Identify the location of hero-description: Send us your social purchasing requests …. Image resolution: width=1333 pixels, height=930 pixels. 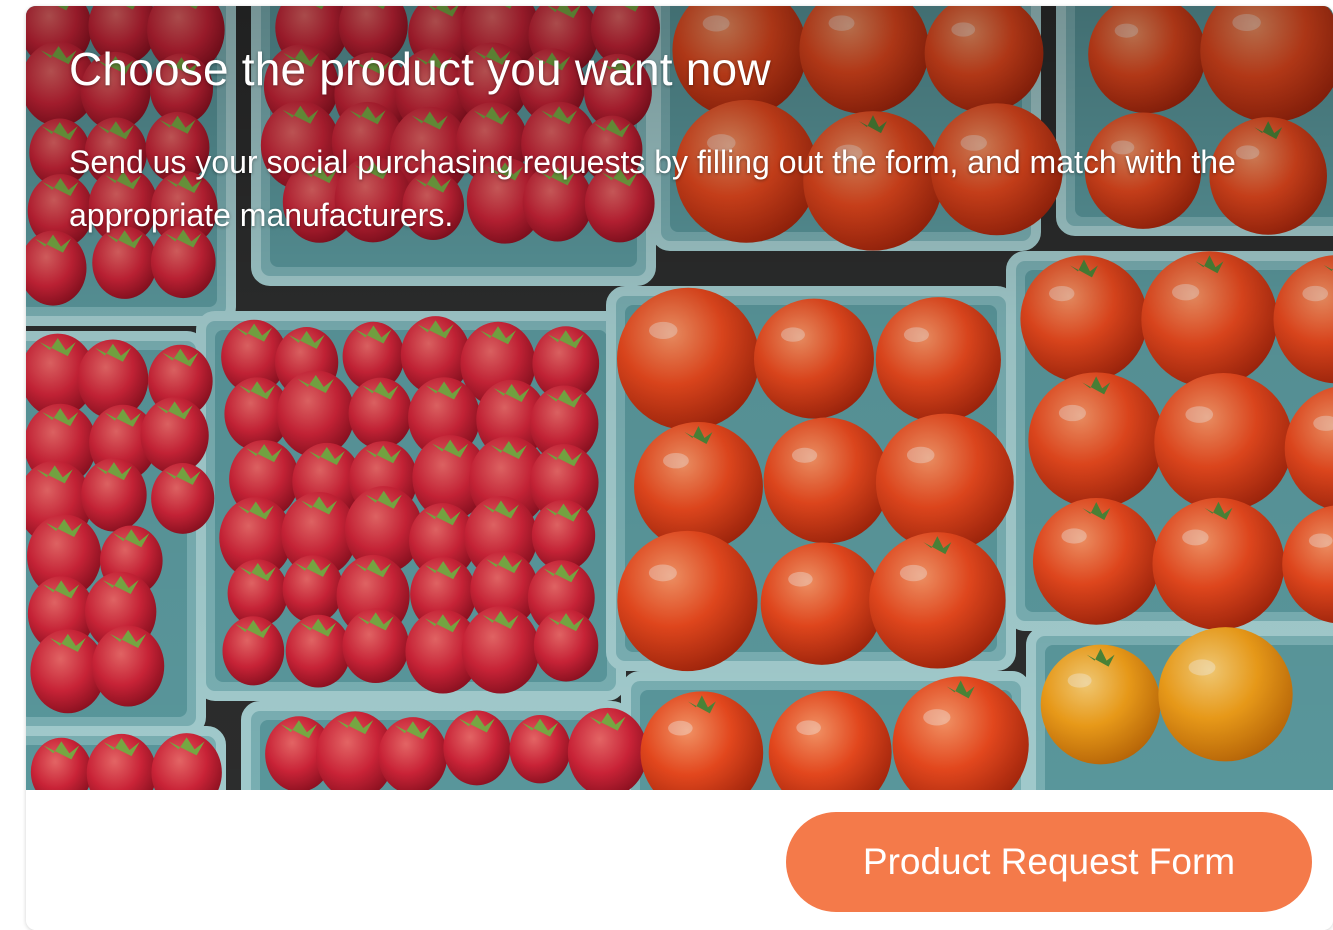
(652, 188).